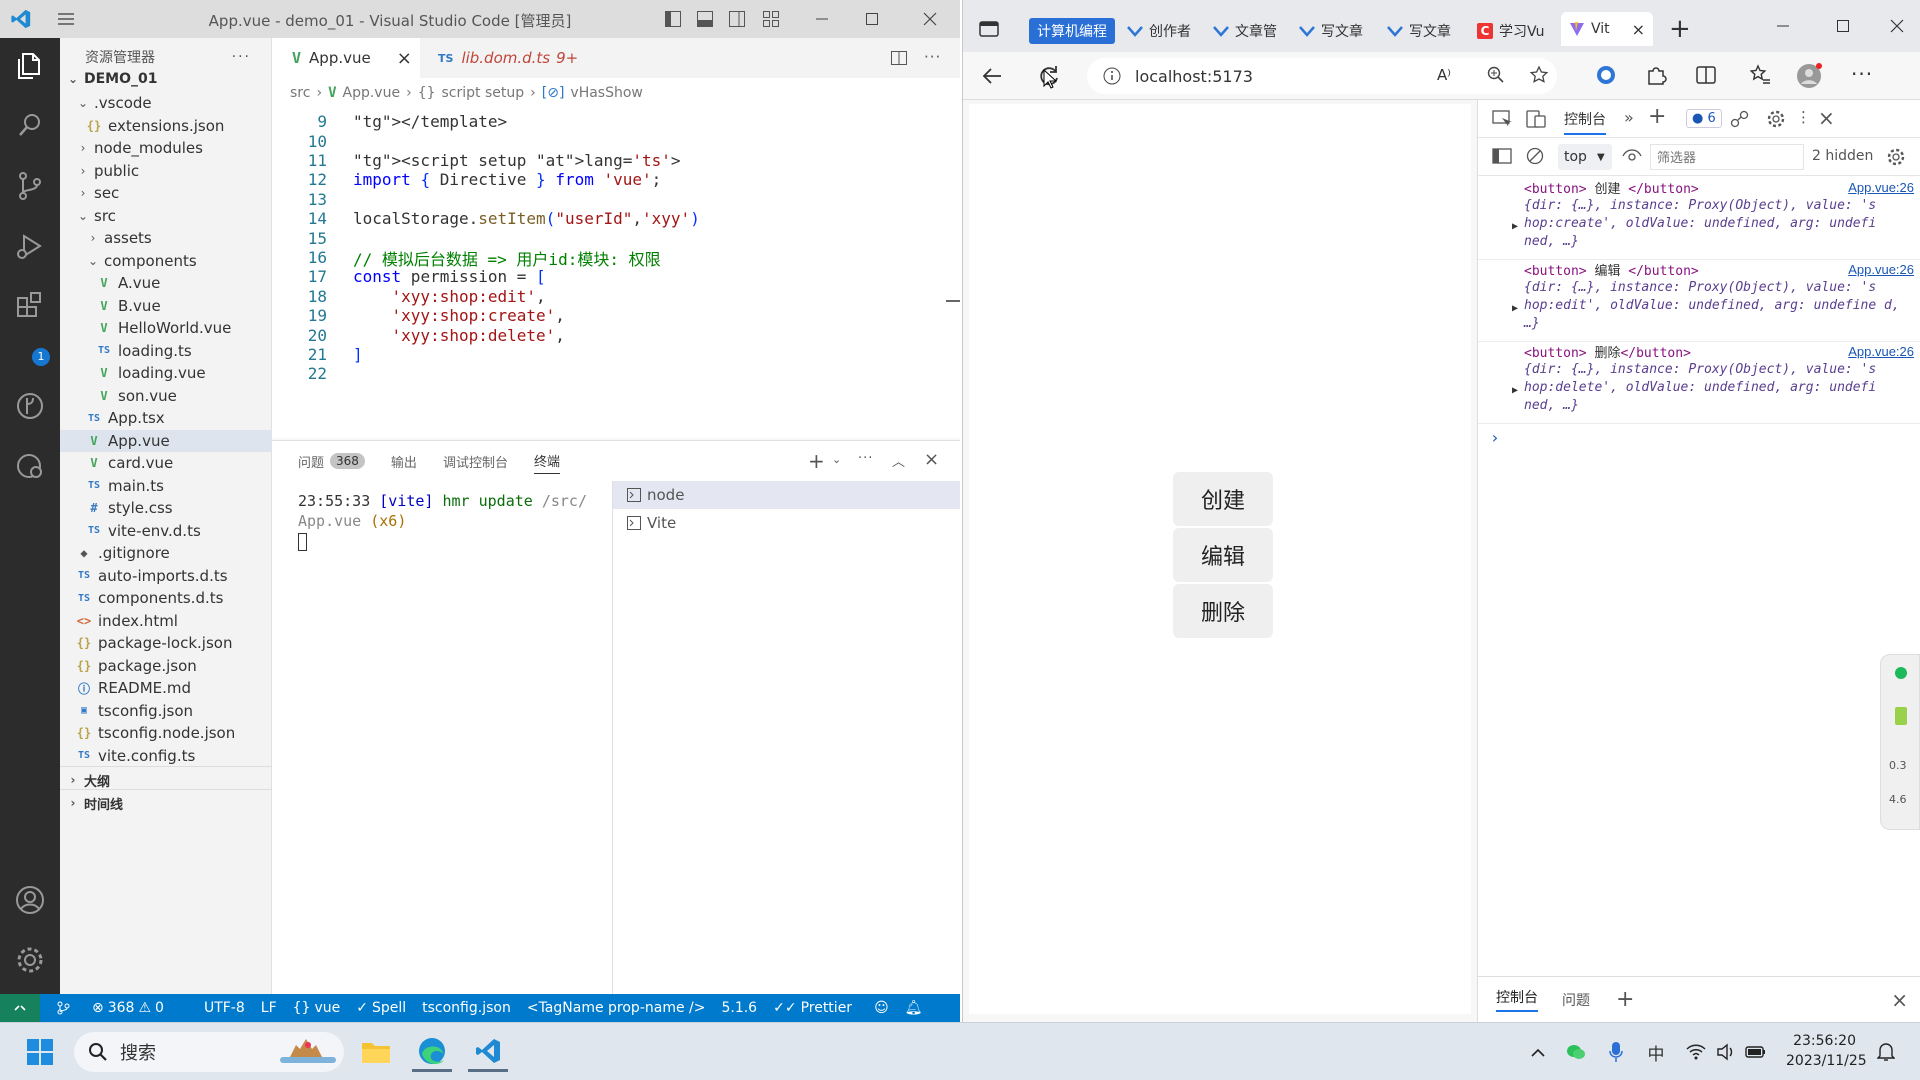 This screenshot has width=1920, height=1080. I want to click on folder-item: › public, so click(166, 171).